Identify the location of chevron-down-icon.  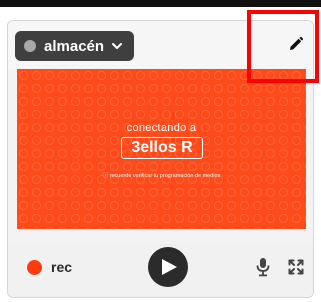
(117, 46).